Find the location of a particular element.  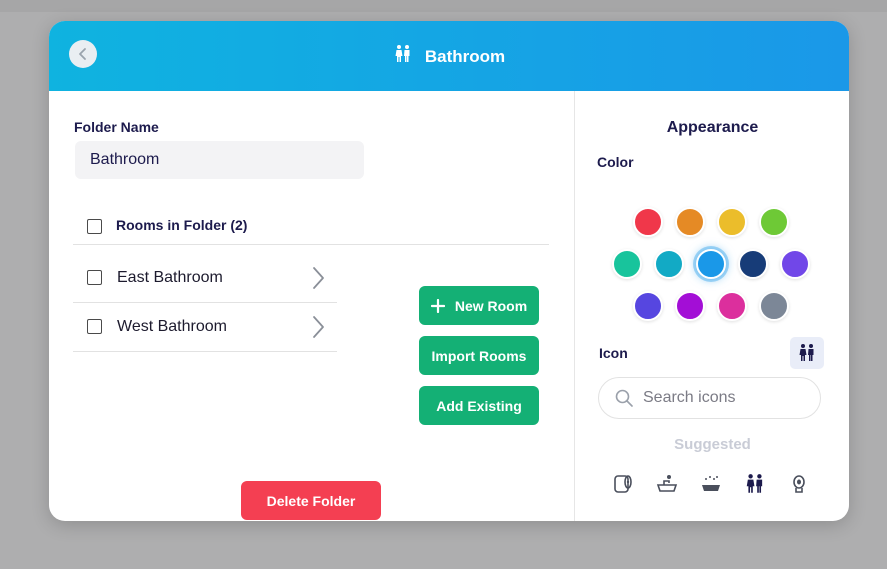

faucet-sink-icon is located at coordinates (667, 484).